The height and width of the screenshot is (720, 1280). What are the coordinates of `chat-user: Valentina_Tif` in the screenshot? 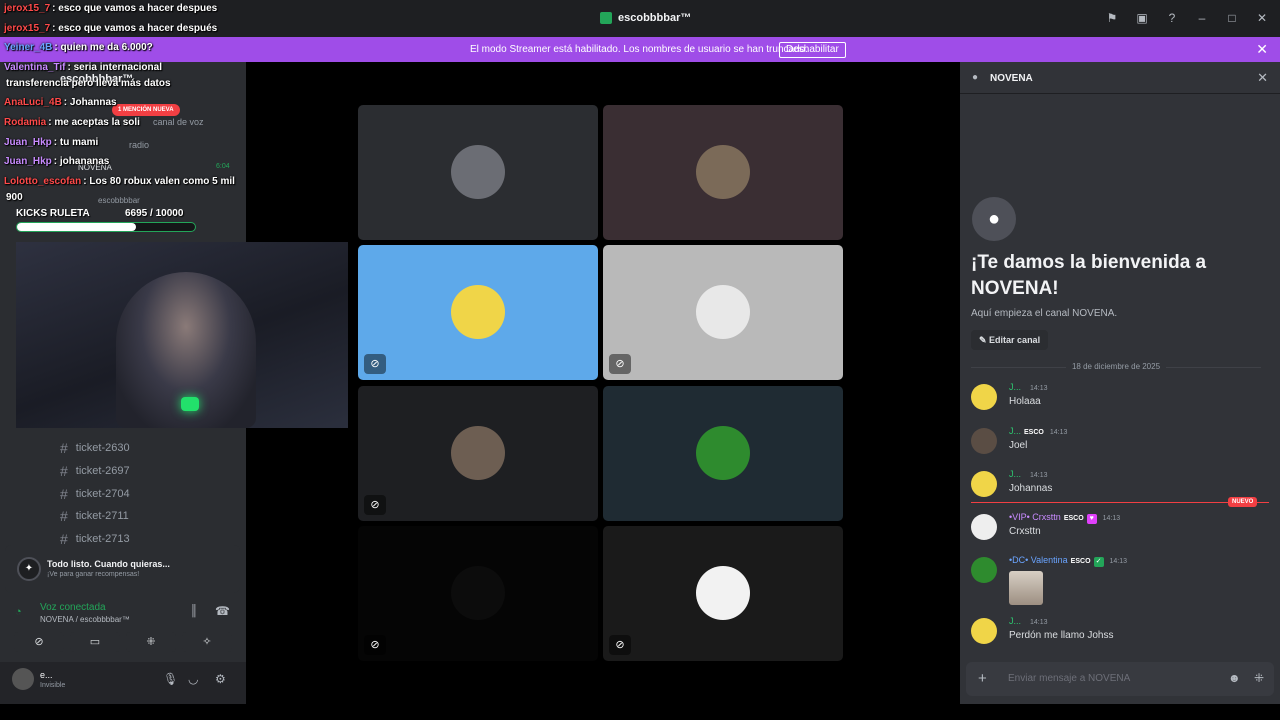 It's located at (35, 67).